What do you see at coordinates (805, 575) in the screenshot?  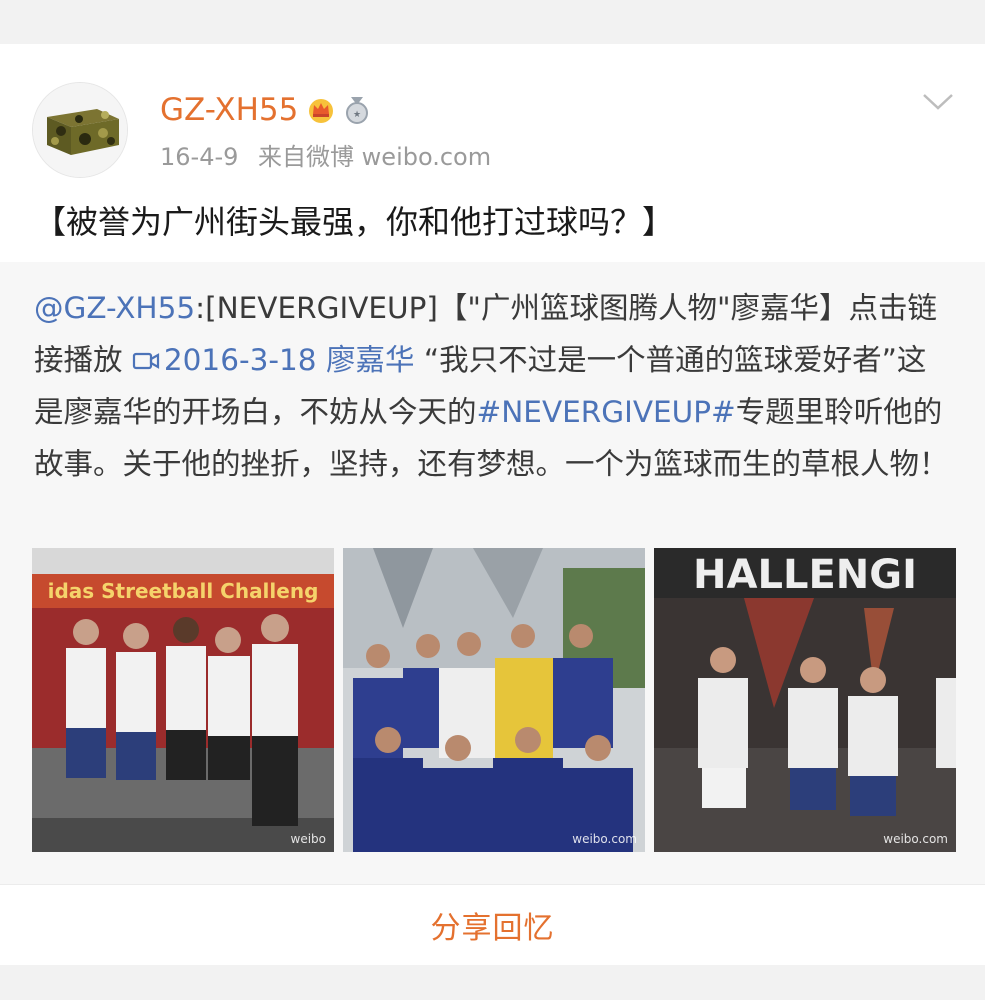 I see `photo-banner-text: HALLENGI` at bounding box center [805, 575].